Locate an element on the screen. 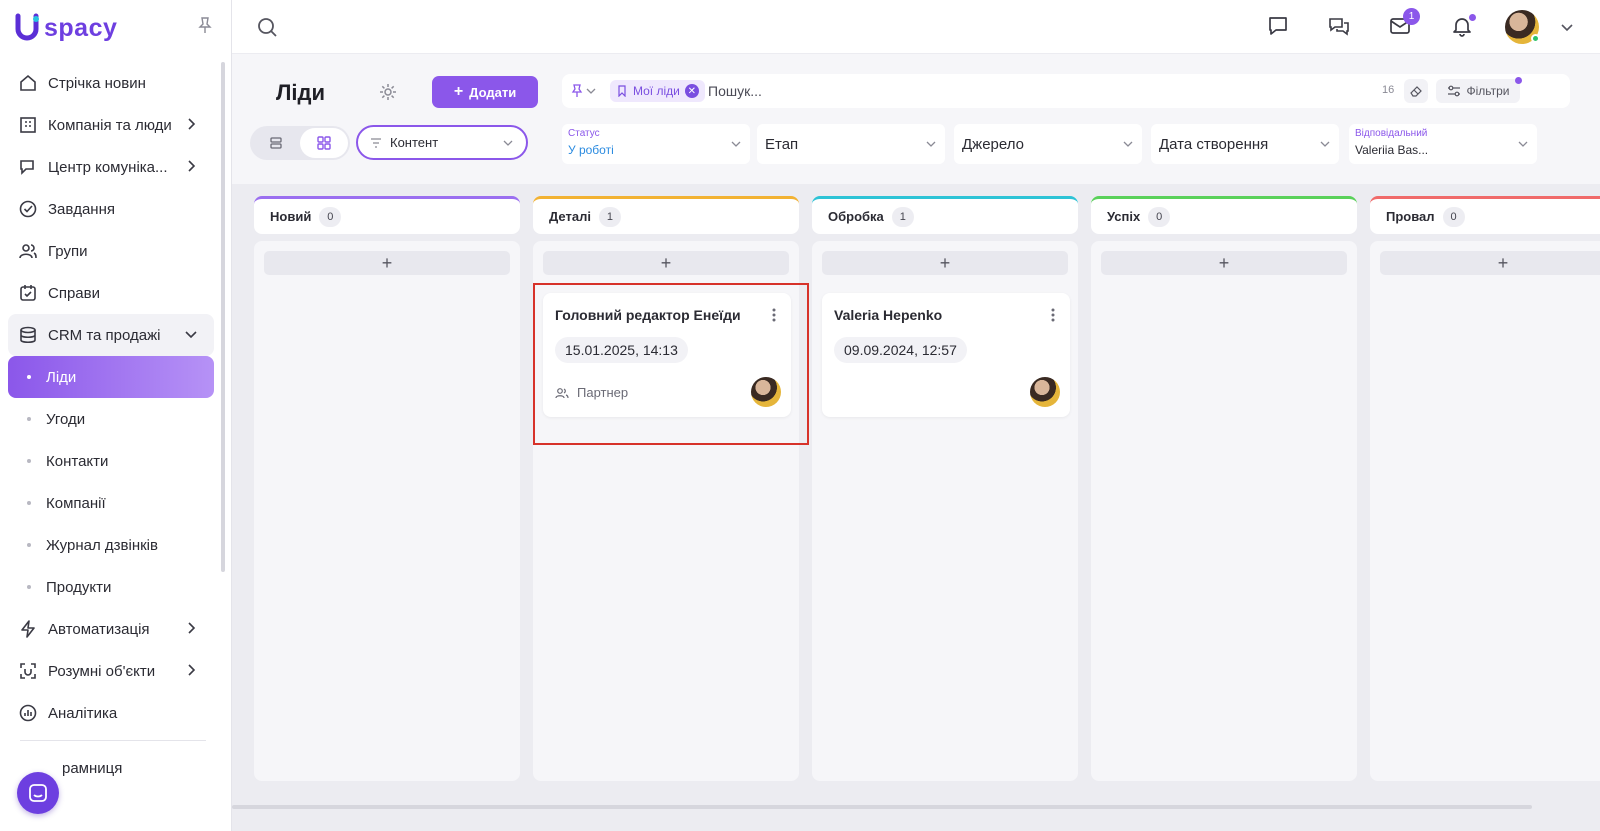 The image size is (1600, 831). column-title: Деталі is located at coordinates (570, 216).